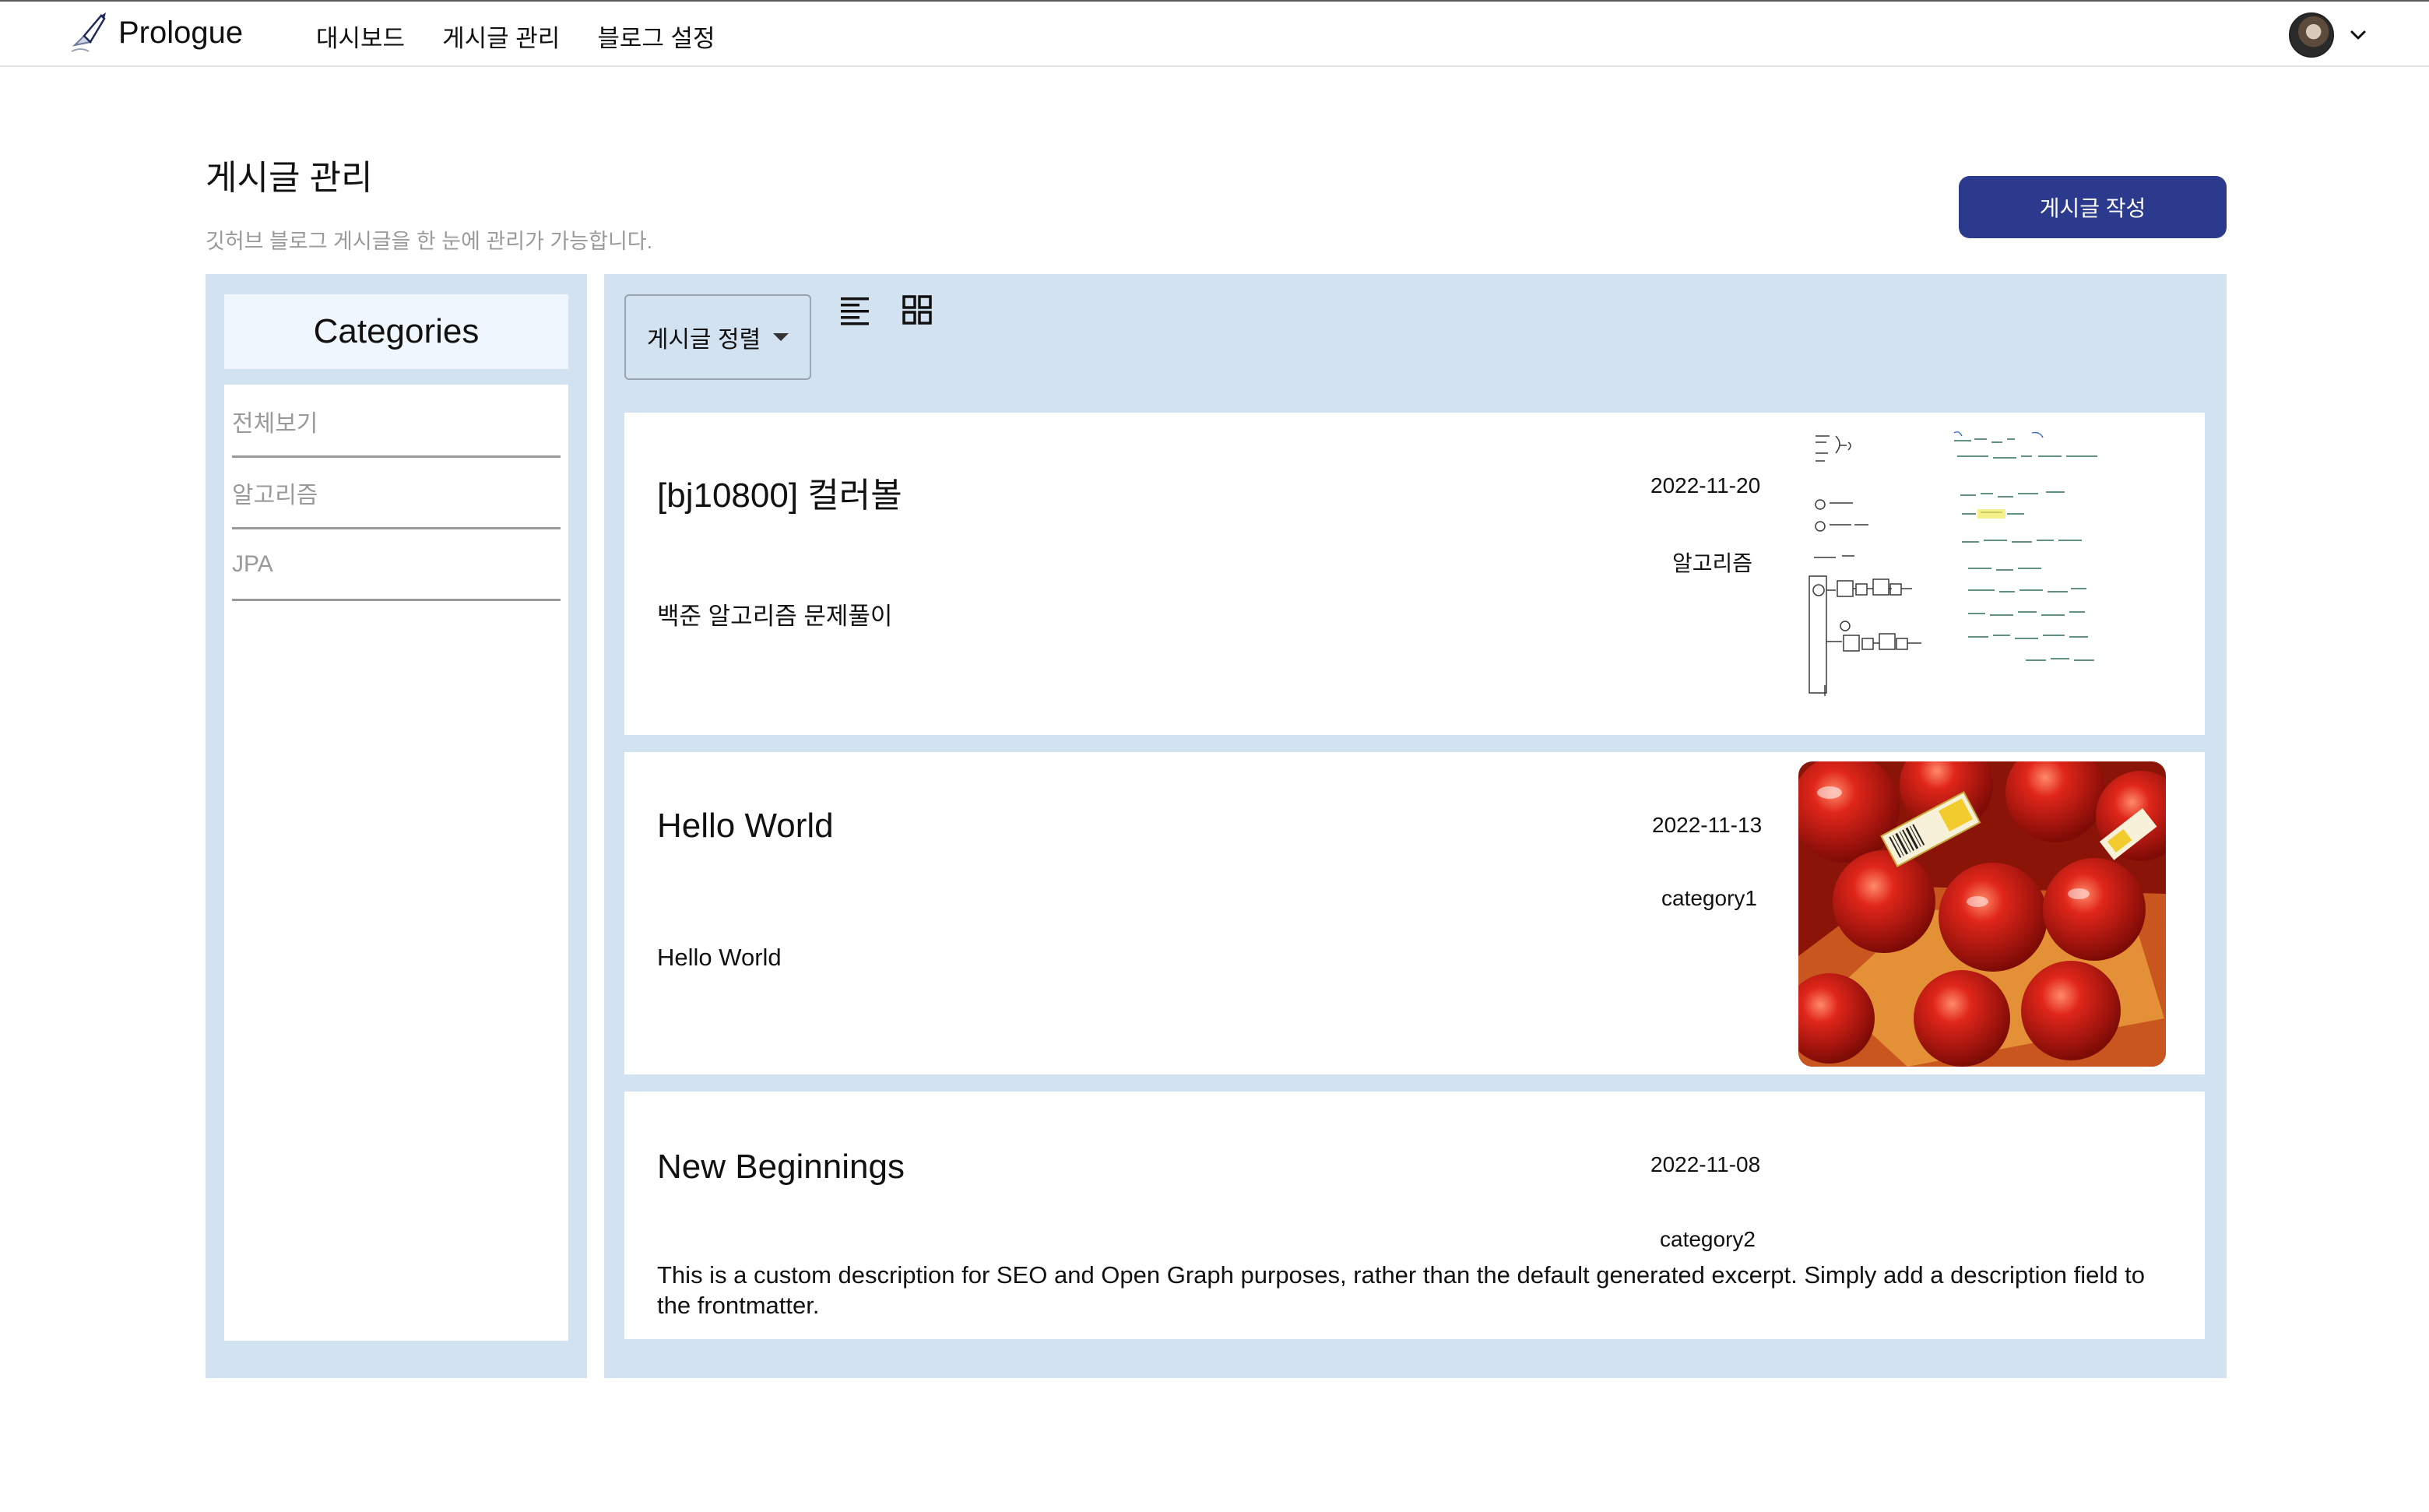 This screenshot has height=1512, width=2429. I want to click on nav-post-management: 게시글 관리, so click(501, 36).